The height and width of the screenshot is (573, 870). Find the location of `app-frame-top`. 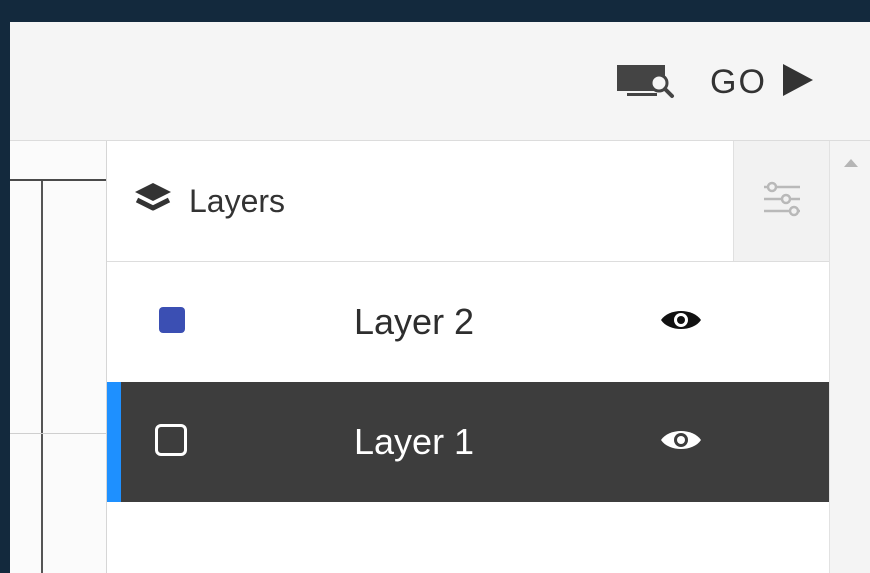

app-frame-top is located at coordinates (435, 11).